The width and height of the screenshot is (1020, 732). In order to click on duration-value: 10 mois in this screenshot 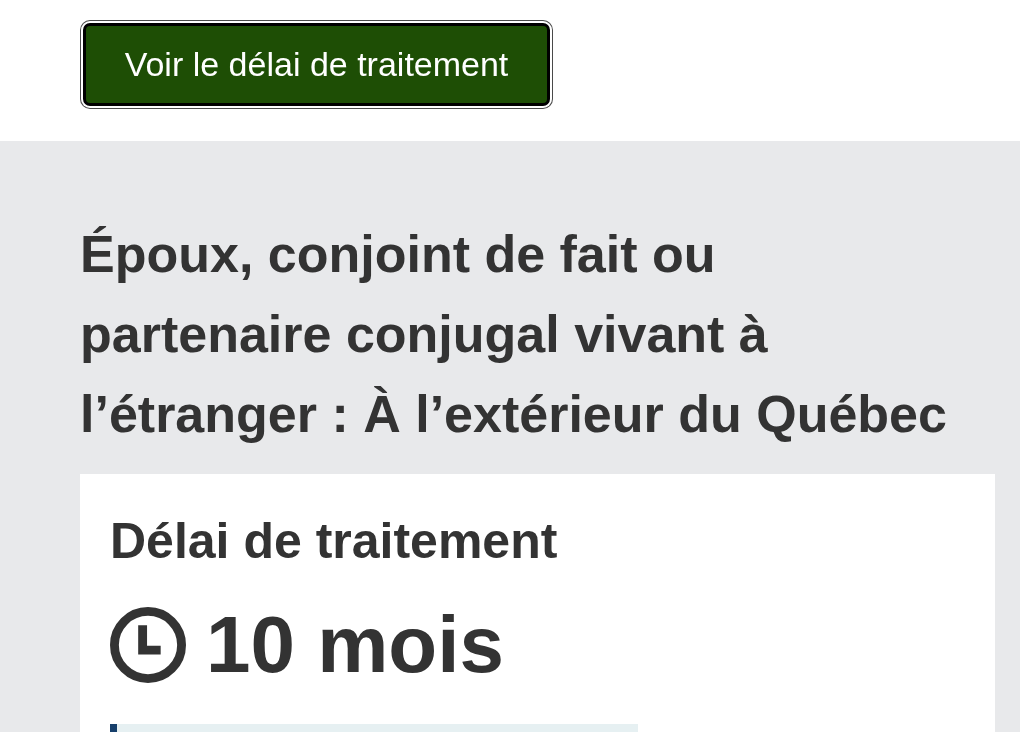, I will do `click(355, 645)`.